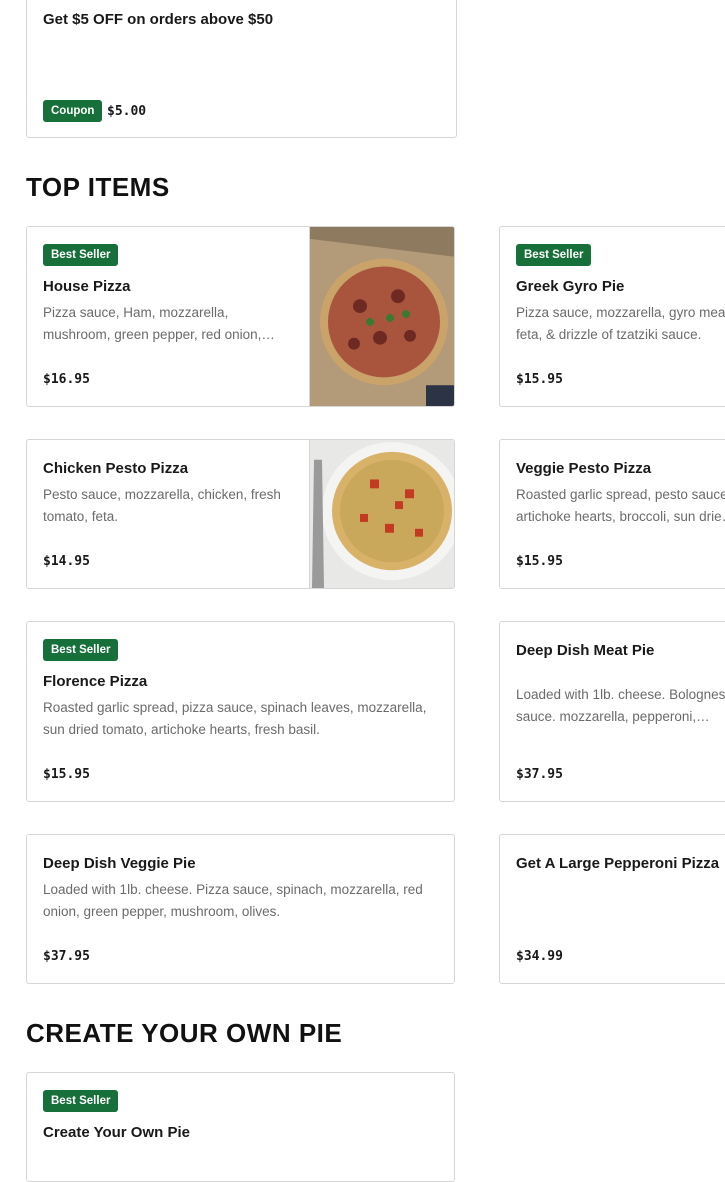 The width and height of the screenshot is (725, 1182). Describe the element at coordinates (612, 909) in the screenshot. I see `menu-item-large-pepperoni-pizza: Get A Large Pepperoni Pizza $34.99` at that location.